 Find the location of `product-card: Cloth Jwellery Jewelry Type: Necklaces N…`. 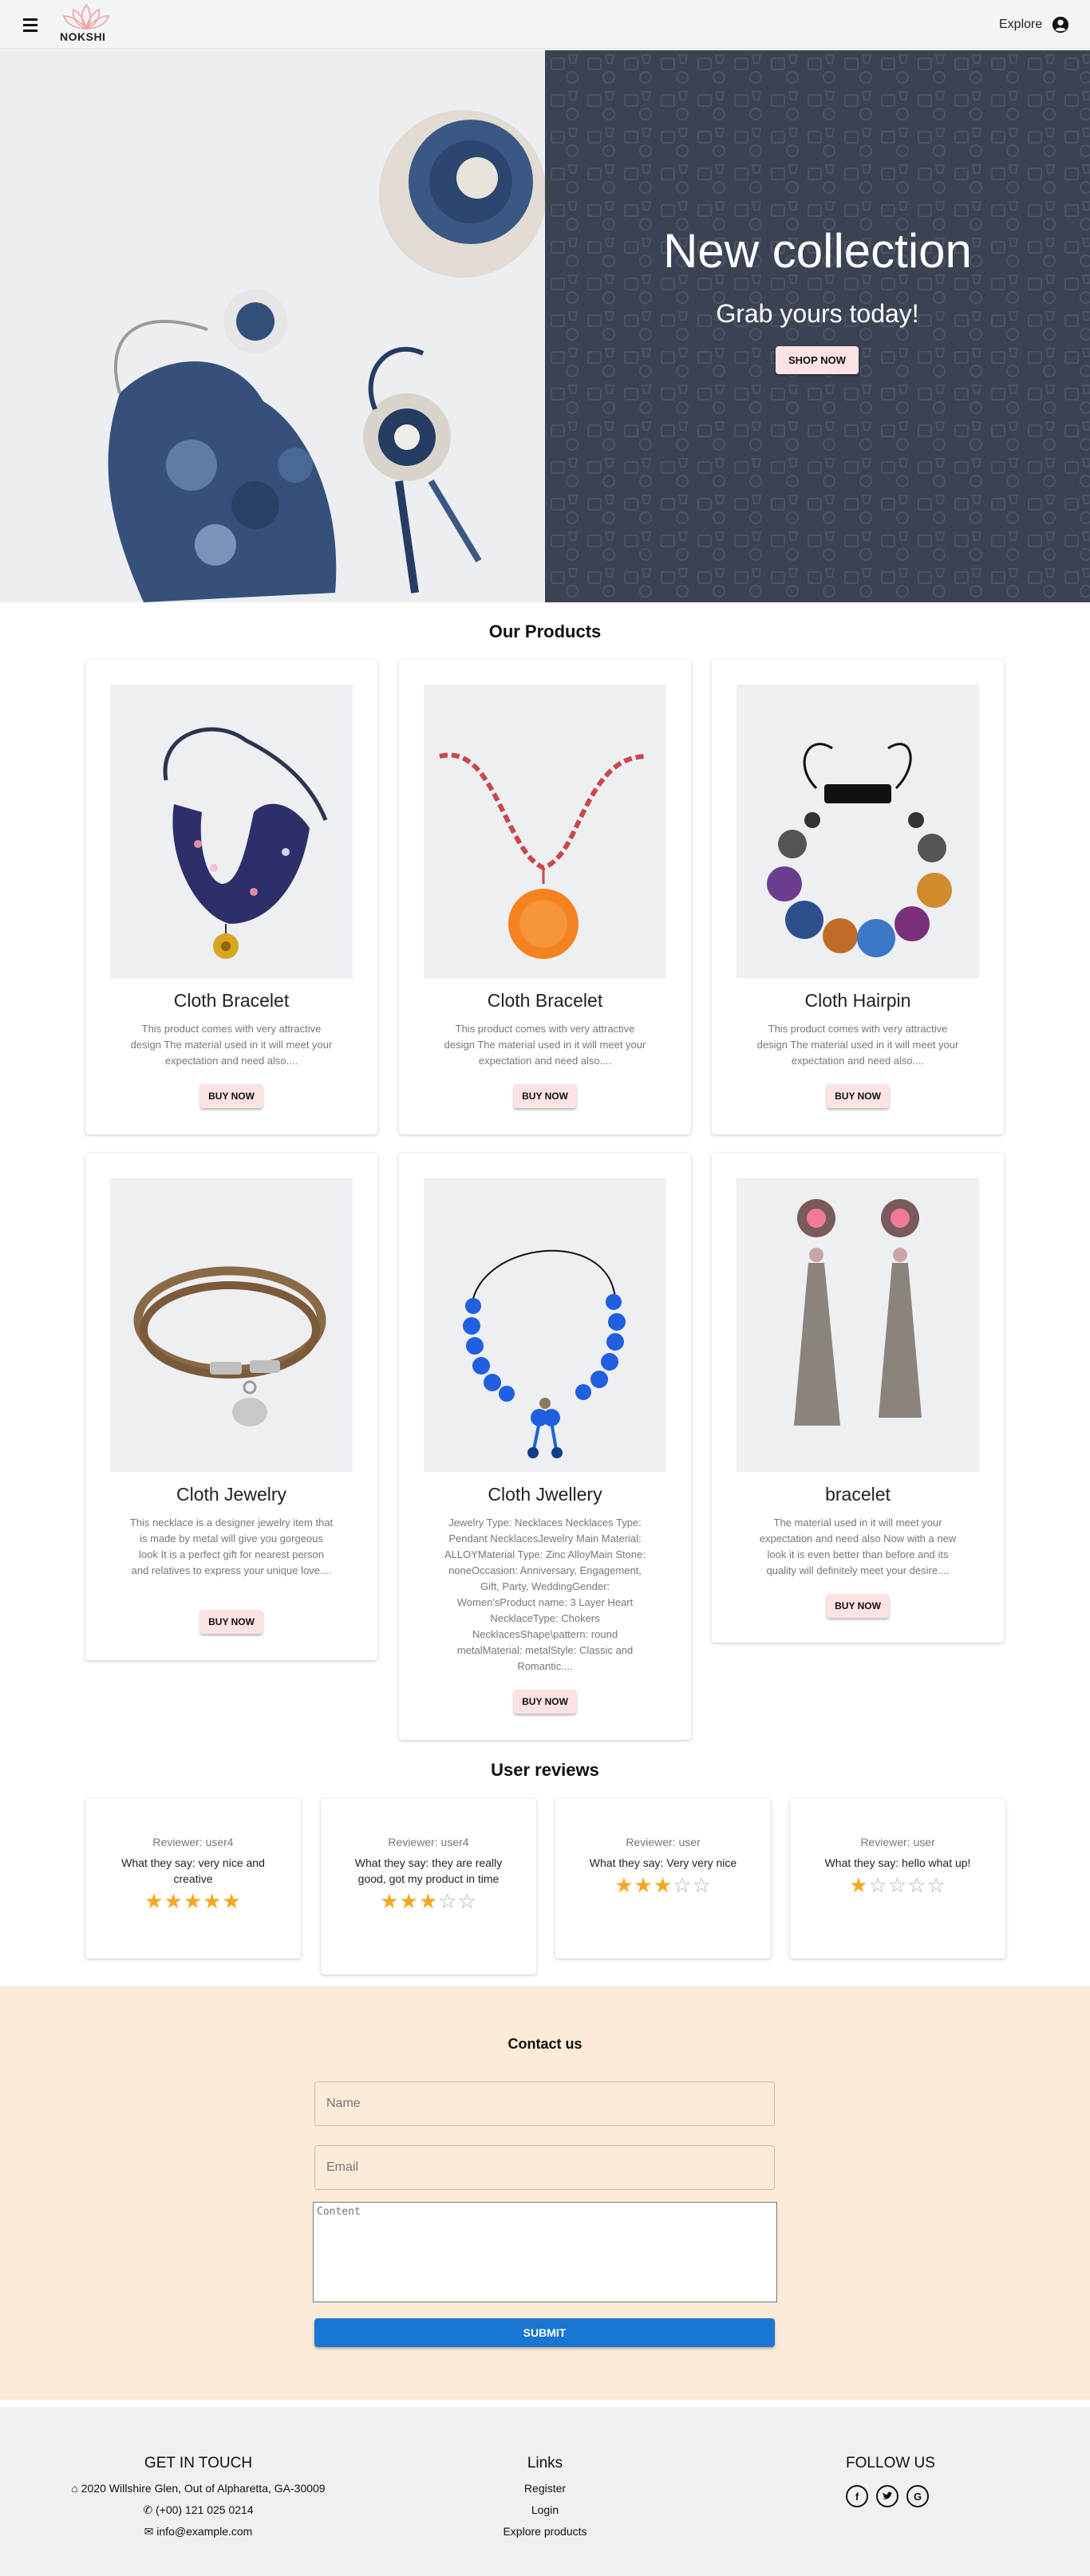

product-card: Cloth Jwellery Jewelry Type: Necklaces N… is located at coordinates (545, 1447).